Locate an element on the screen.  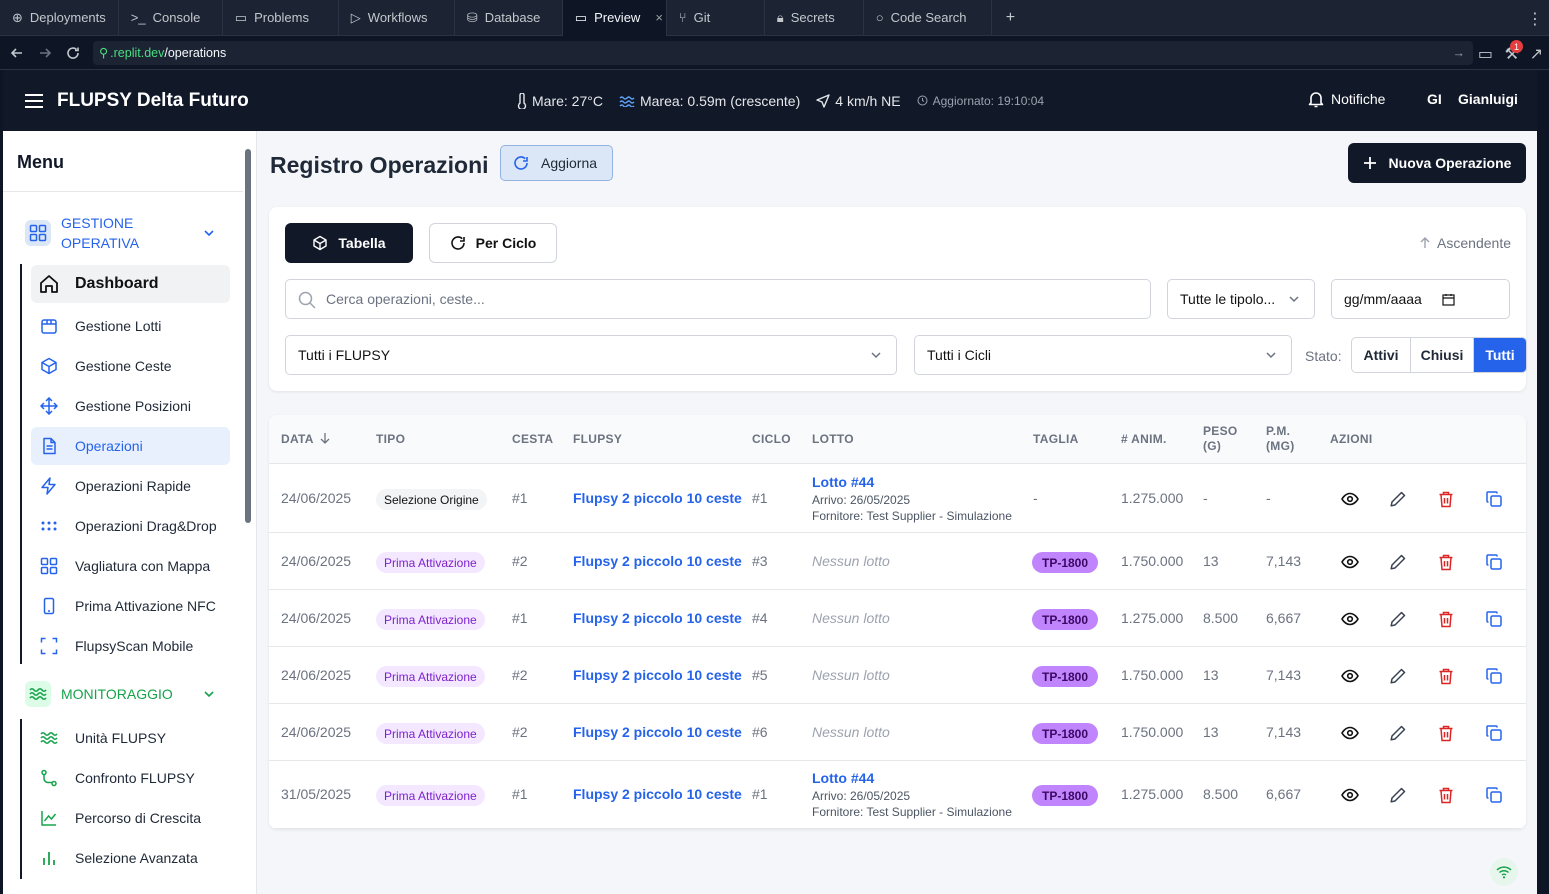
user-name: Gianluigi is located at coordinates (1488, 99).